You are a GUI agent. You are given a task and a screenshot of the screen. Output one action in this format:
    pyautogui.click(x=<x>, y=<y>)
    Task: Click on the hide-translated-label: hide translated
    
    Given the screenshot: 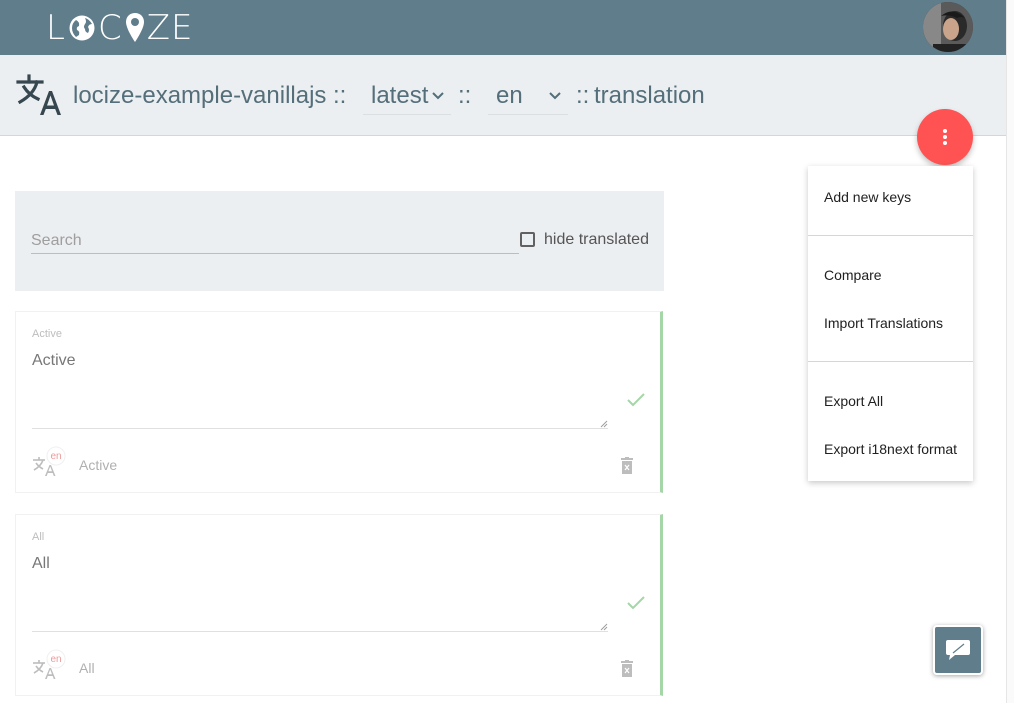 What is the action you would take?
    pyautogui.click(x=596, y=240)
    